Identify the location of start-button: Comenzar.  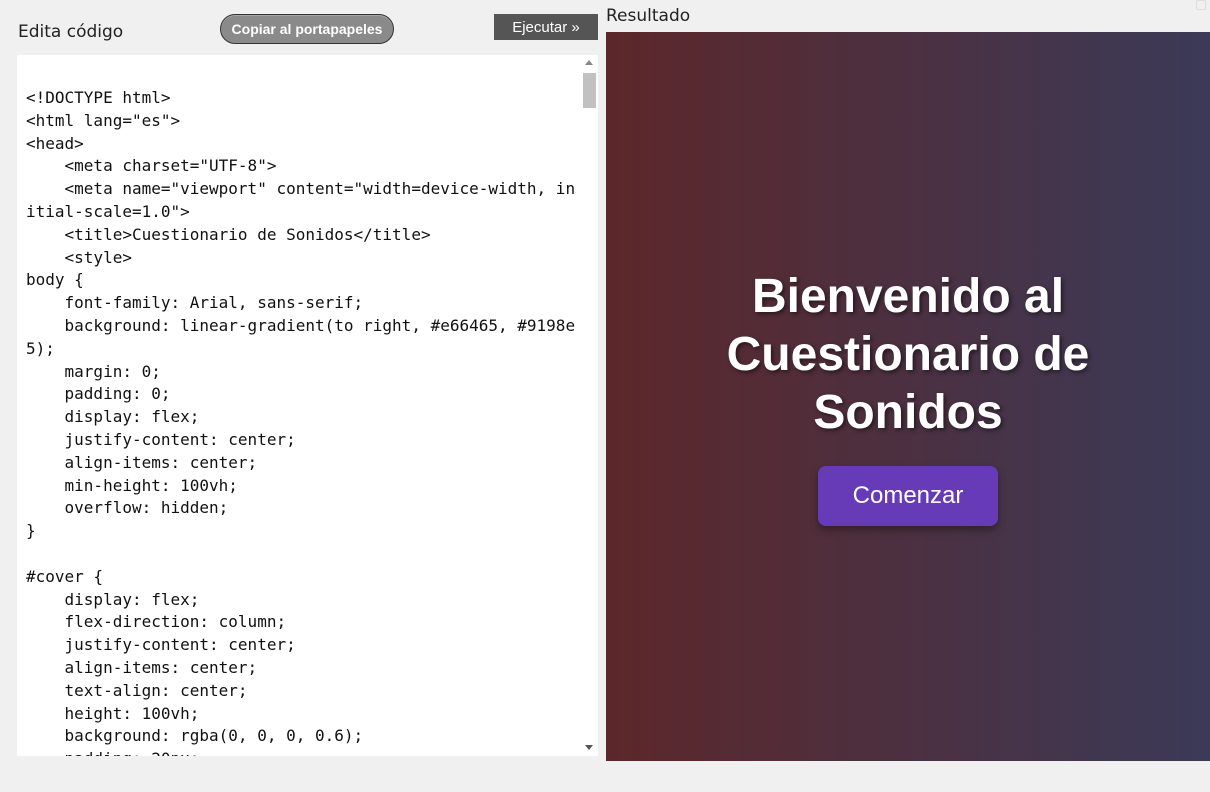
(908, 495).